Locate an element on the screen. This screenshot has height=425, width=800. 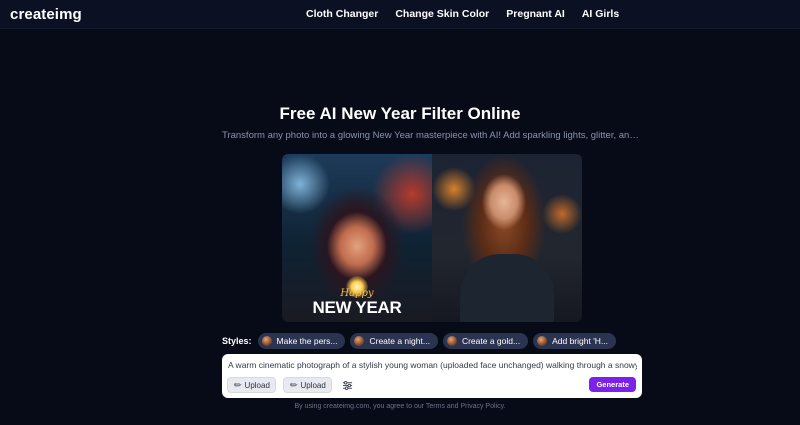
nav-link-ai-girls: AI Girls is located at coordinates (600, 14).